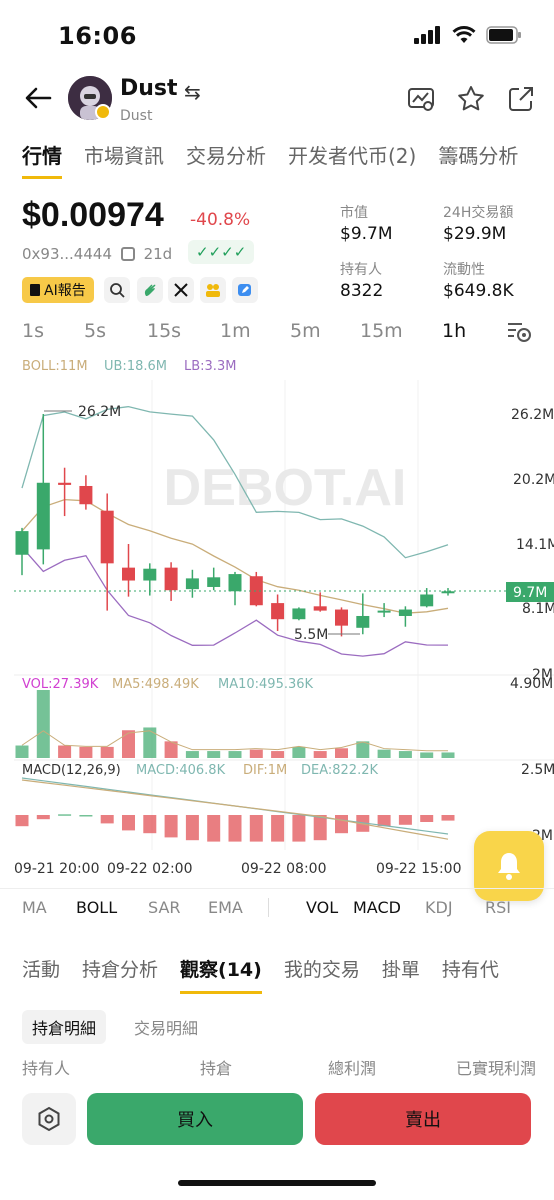  What do you see at coordinates (150, 290) in the screenshot?
I see `hand-icon` at bounding box center [150, 290].